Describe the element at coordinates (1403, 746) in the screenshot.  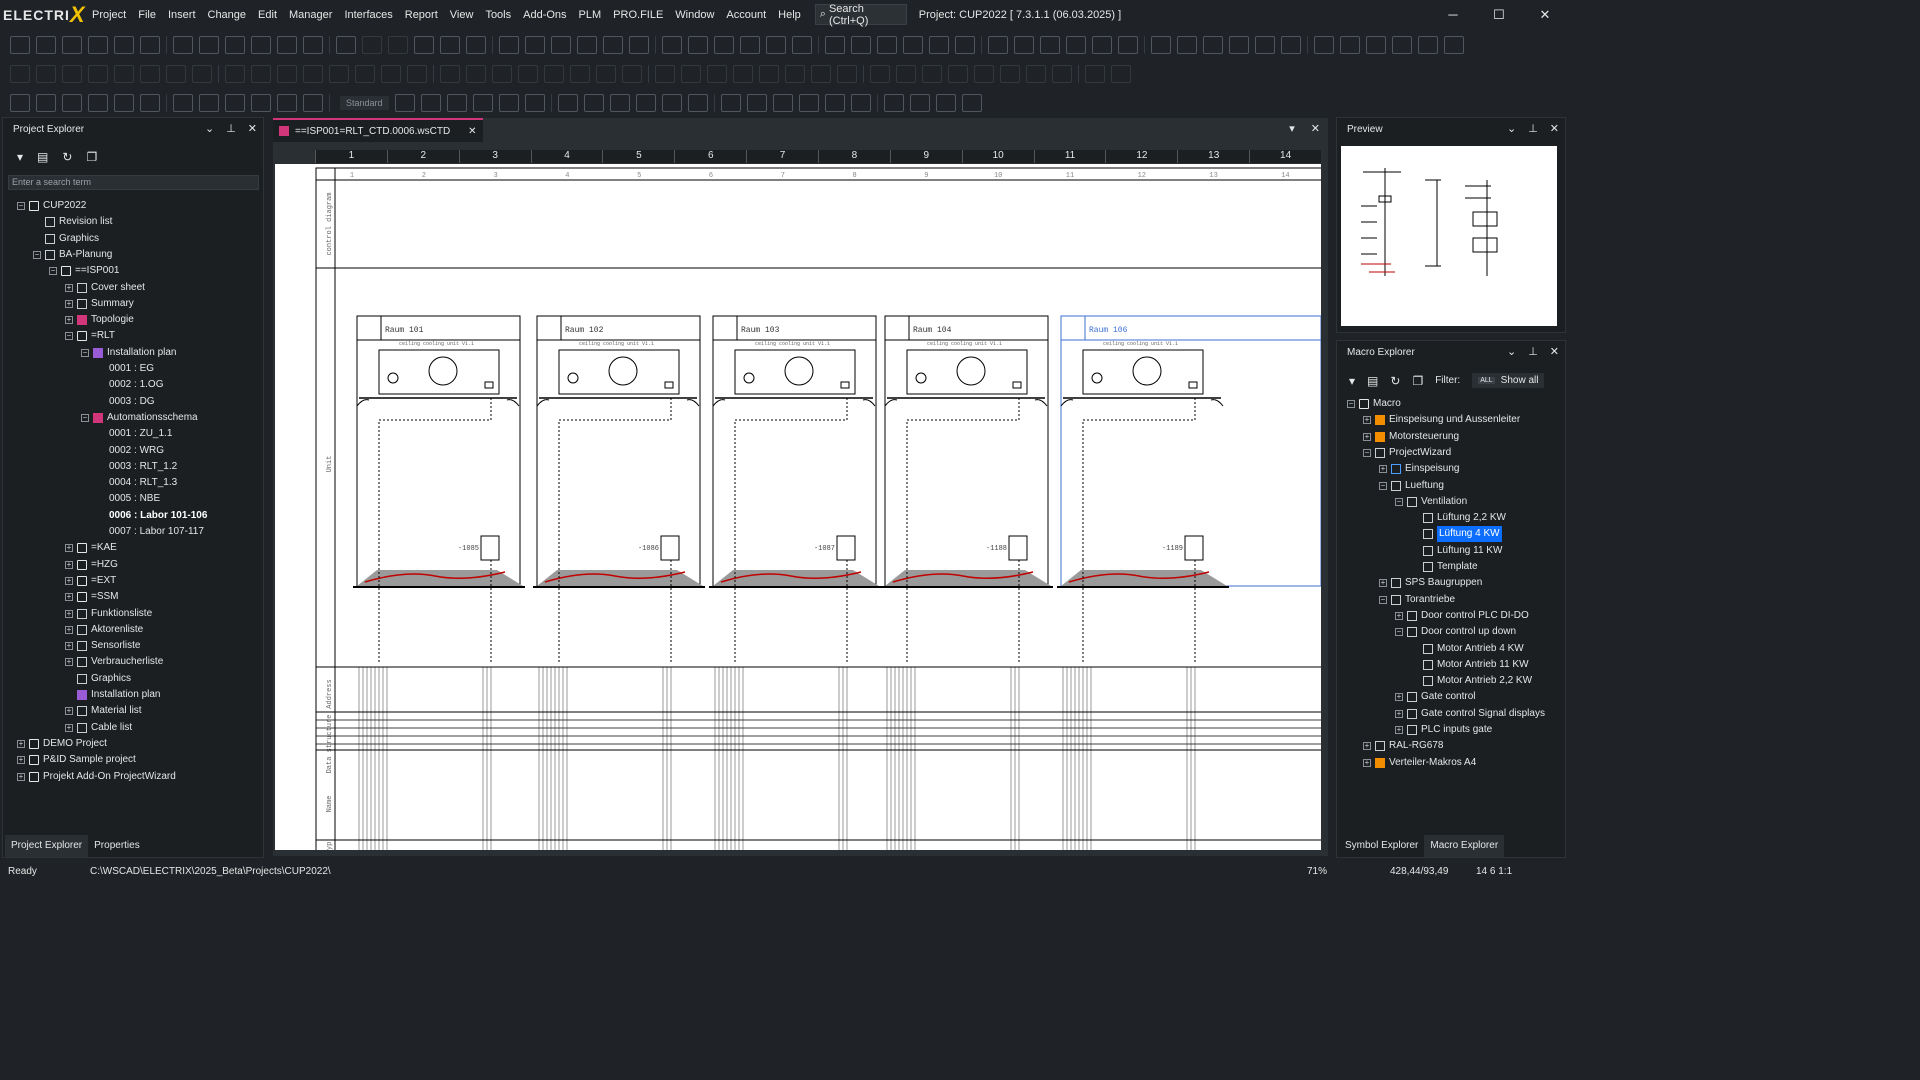
I see `tree-item: + RAL-RG678` at that location.